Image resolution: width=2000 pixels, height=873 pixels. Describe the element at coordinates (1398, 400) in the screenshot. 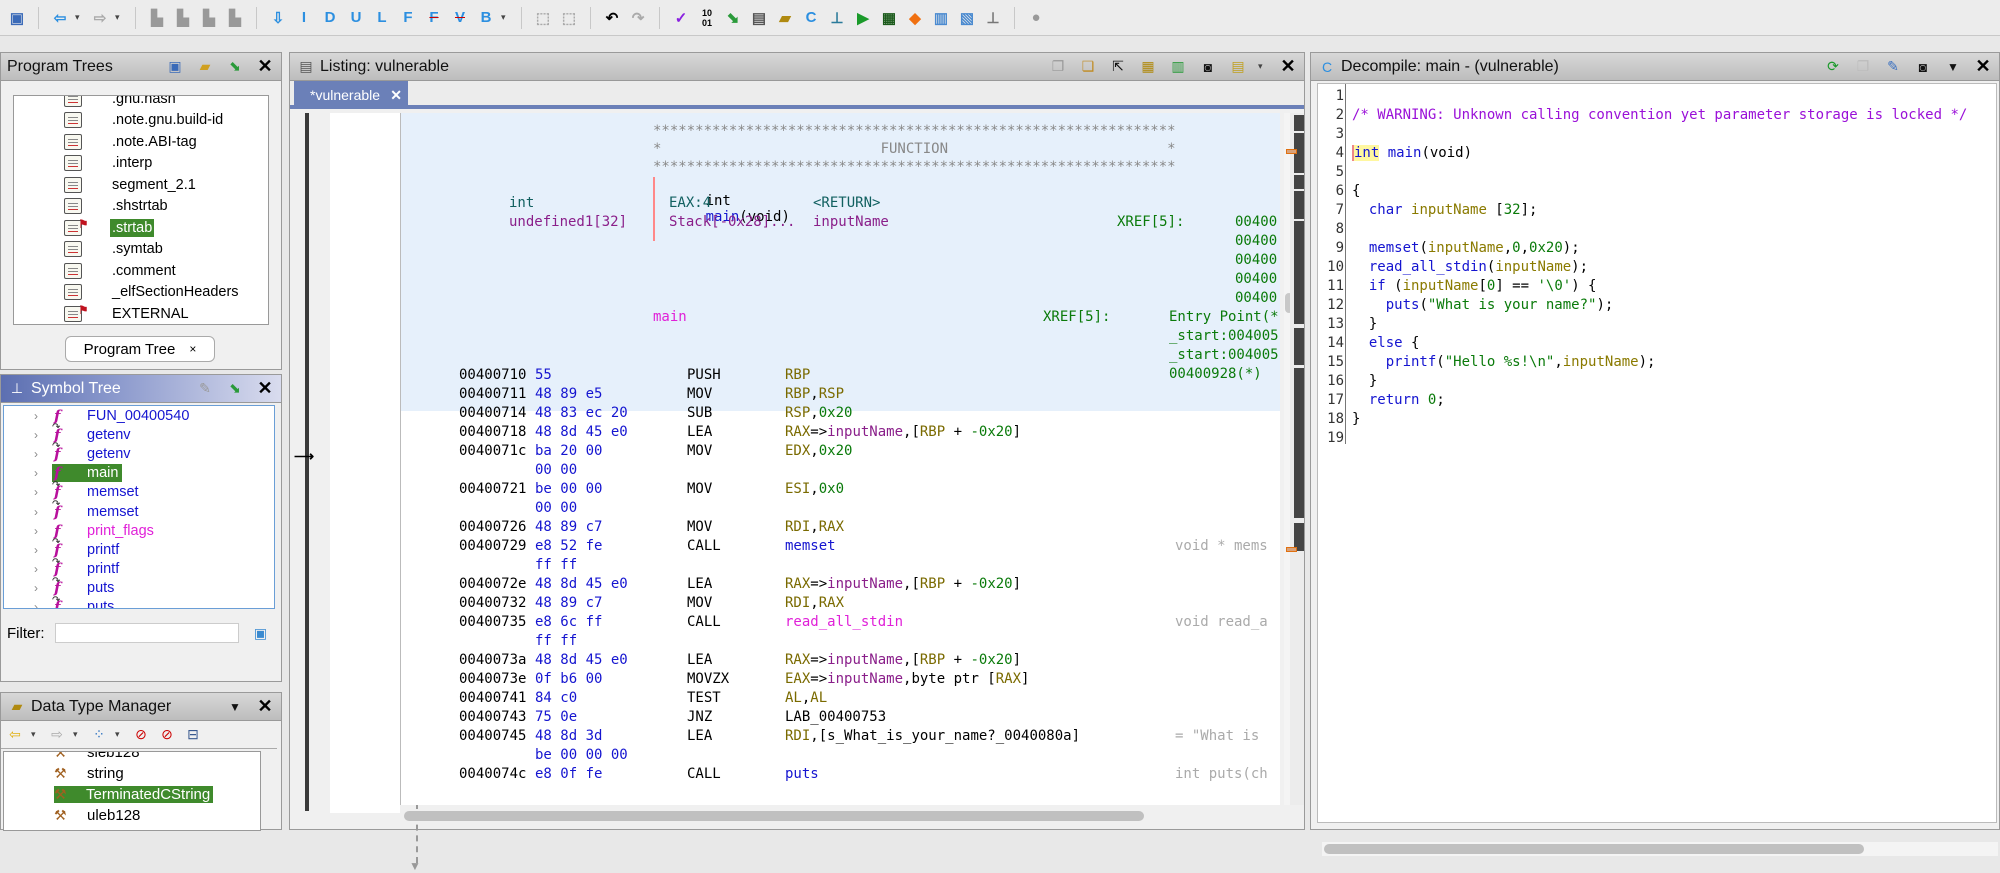

I see `code-line: return 0;` at that location.